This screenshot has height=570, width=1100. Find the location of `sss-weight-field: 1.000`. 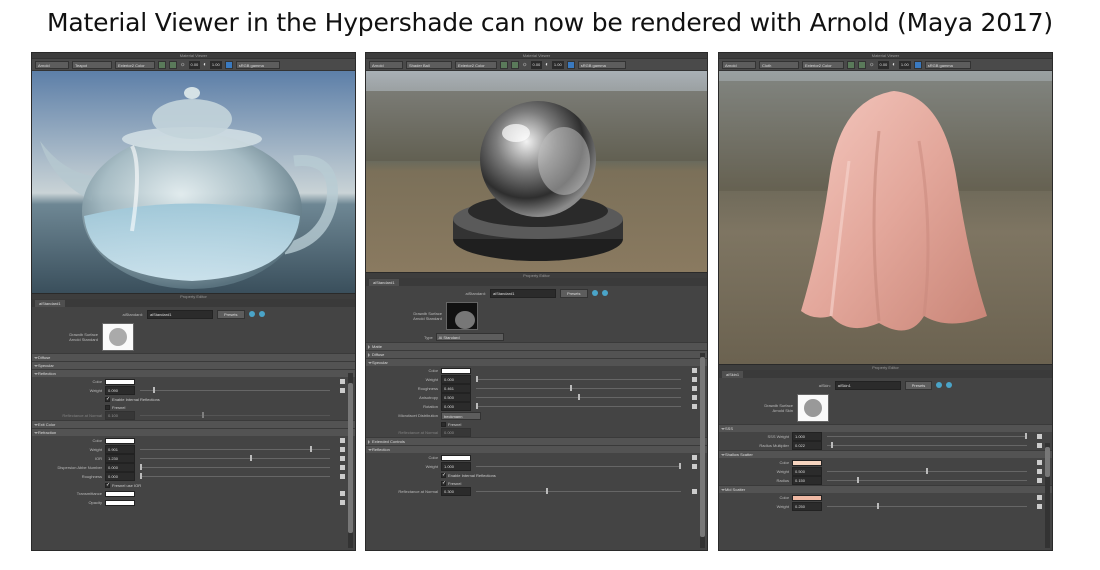

sss-weight-field: 1.000 is located at coordinates (807, 436).